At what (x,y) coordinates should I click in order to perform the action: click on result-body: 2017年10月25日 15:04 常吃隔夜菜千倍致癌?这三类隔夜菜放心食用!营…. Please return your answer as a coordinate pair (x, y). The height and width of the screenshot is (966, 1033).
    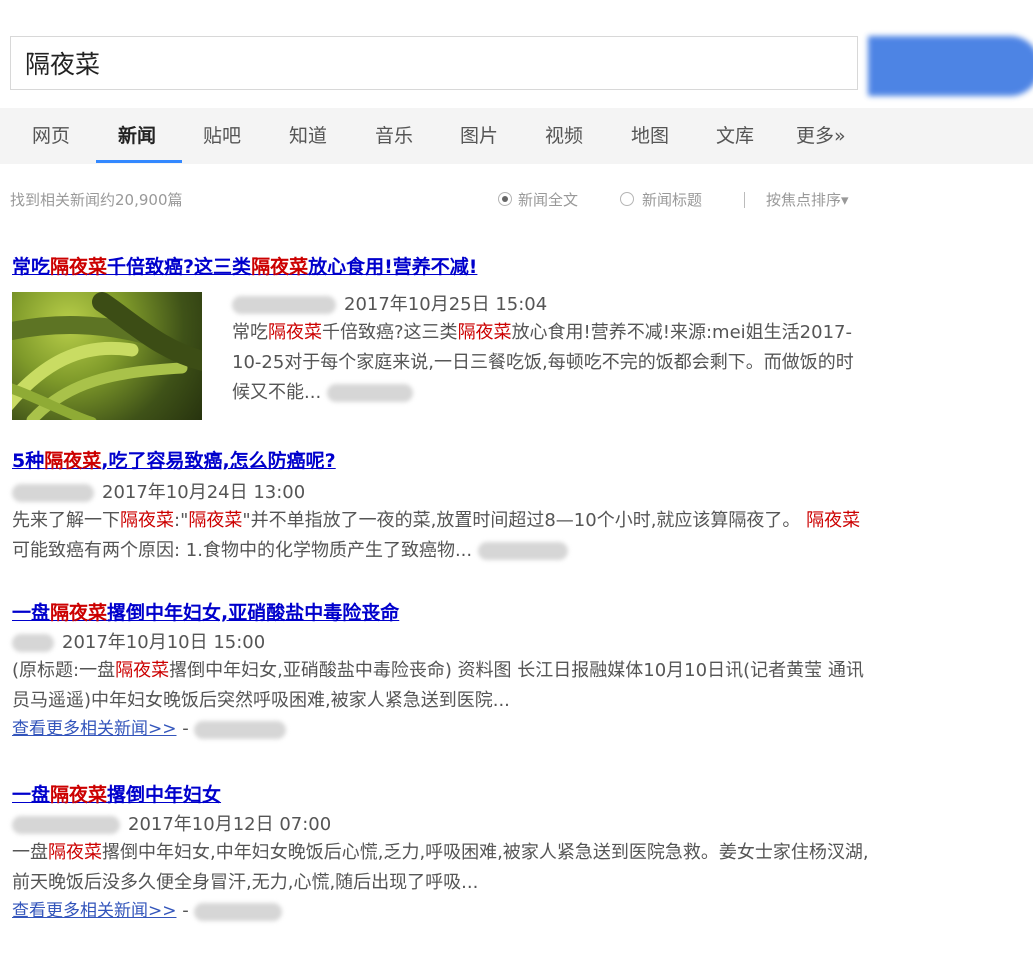
    Looking at the image, I should click on (547, 350).